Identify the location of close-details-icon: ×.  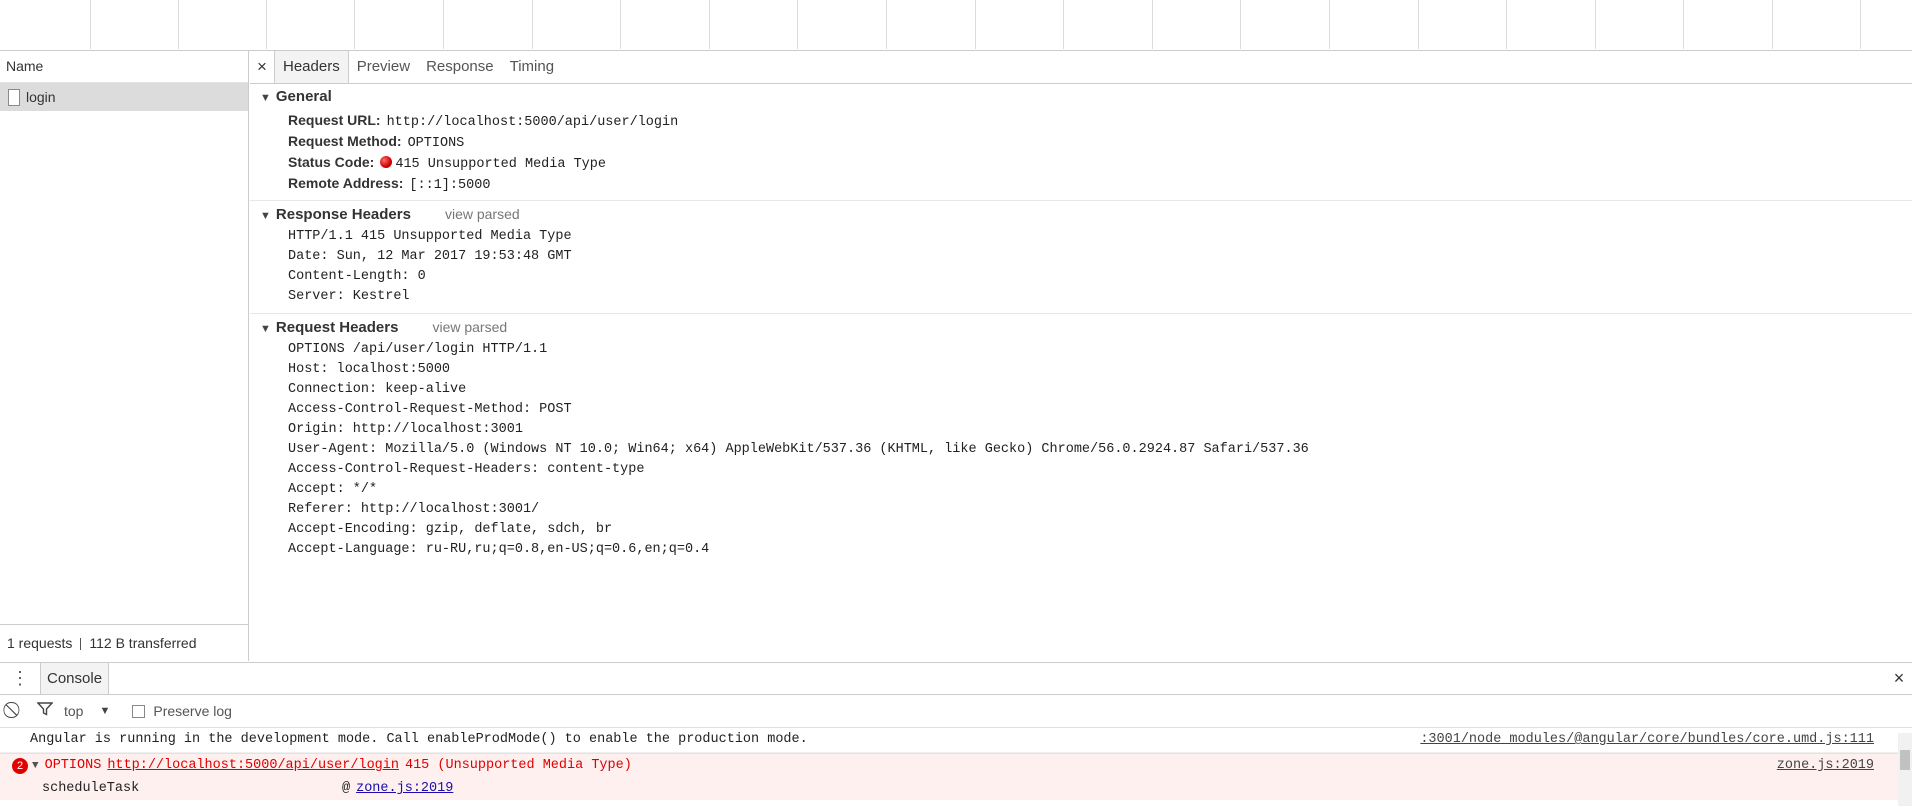
(262, 67).